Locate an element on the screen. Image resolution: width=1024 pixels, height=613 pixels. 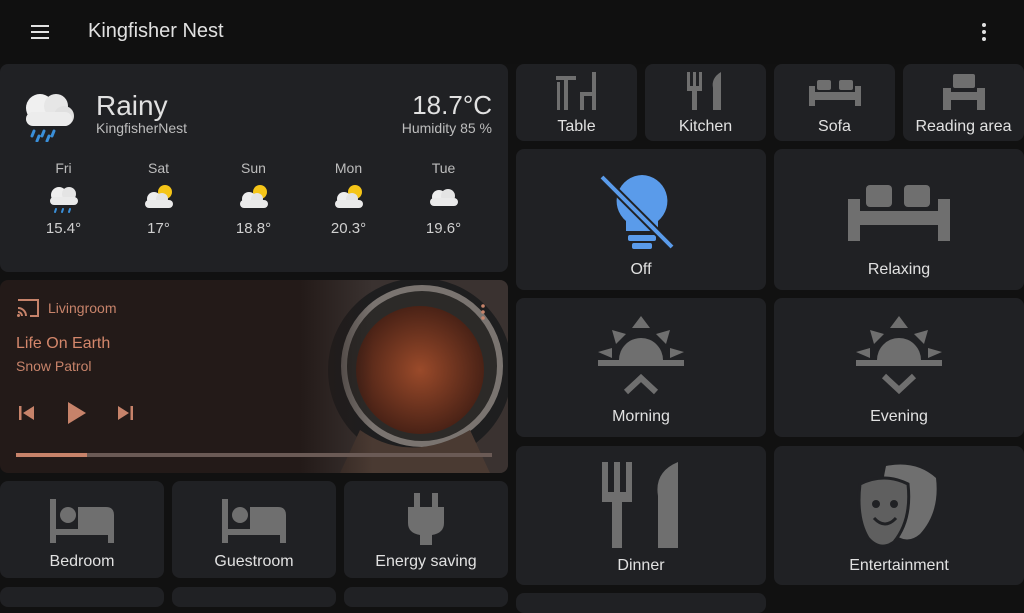
forecast-day-label: Fri is located at coordinates (63, 168).